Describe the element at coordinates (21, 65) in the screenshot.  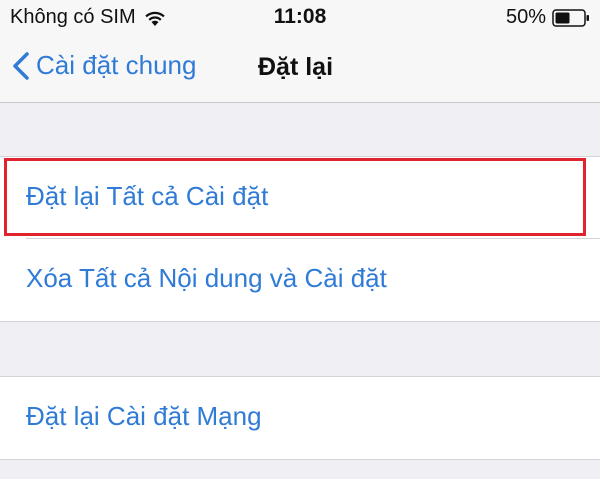
I see `chevron-left-icon` at that location.